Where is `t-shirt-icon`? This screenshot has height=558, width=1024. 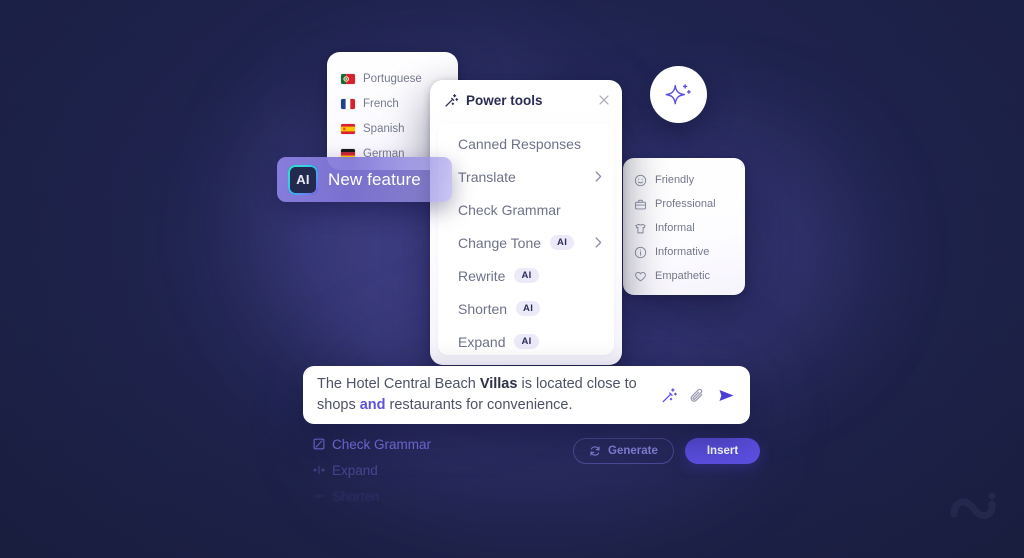
t-shirt-icon is located at coordinates (640, 228).